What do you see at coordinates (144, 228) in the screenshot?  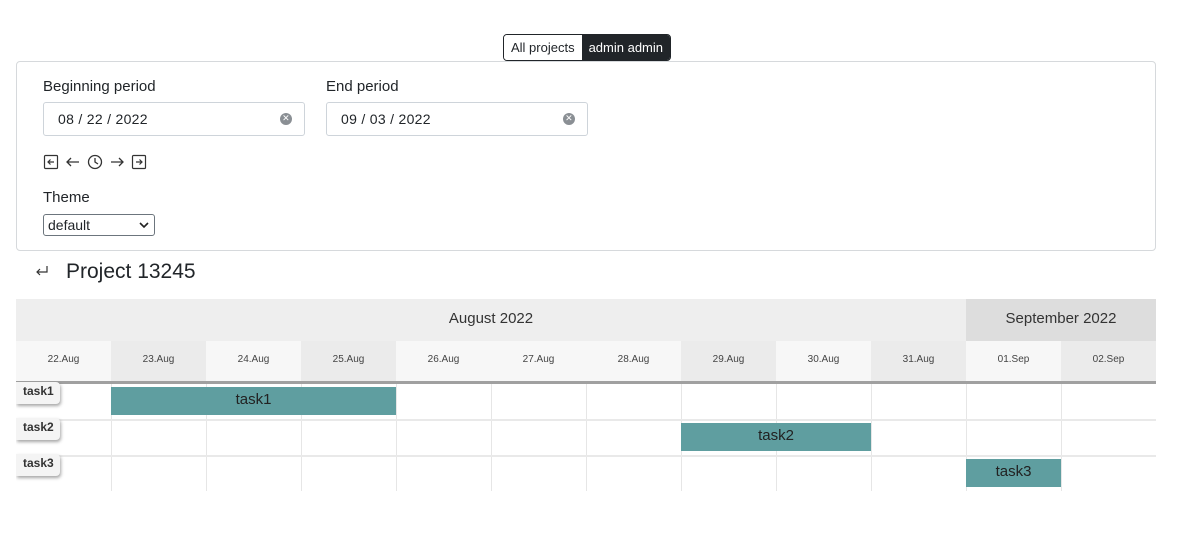 I see `chevron-down-icon` at bounding box center [144, 228].